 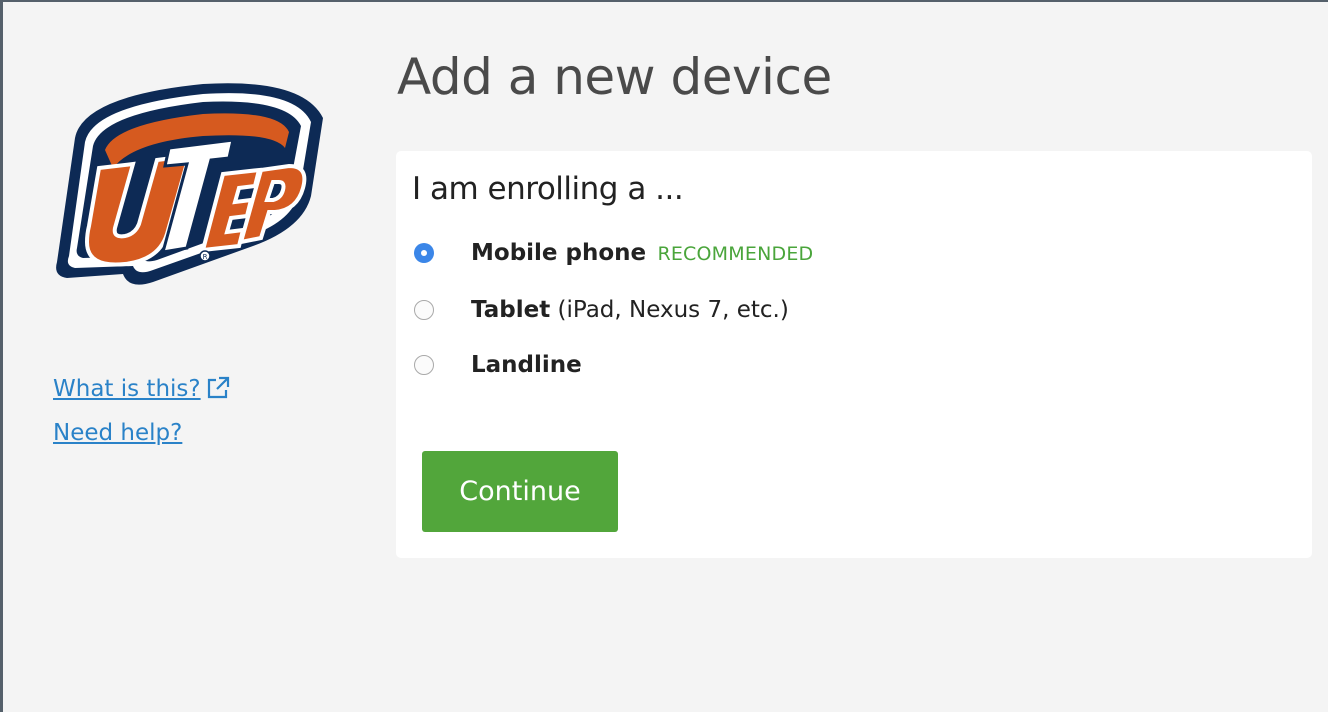 I want to click on need-help-link: Need help?, so click(x=142, y=433).